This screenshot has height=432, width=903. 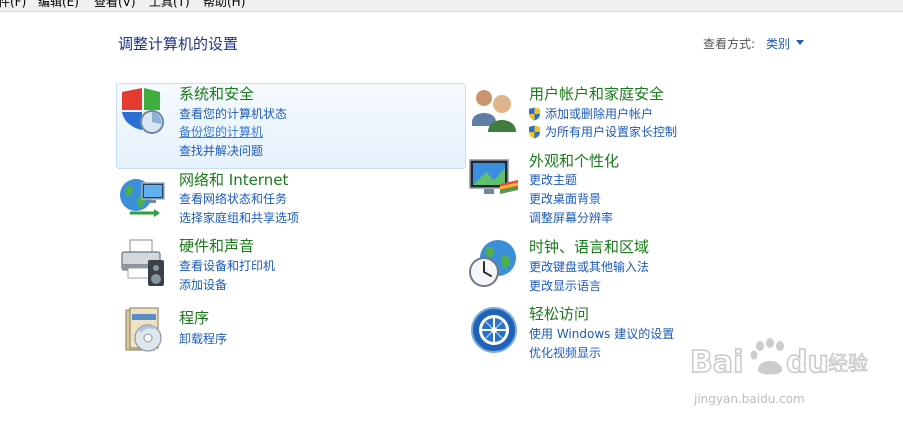 I want to click on category-clock-region-title: 时钟、语言和区域, so click(x=589, y=247).